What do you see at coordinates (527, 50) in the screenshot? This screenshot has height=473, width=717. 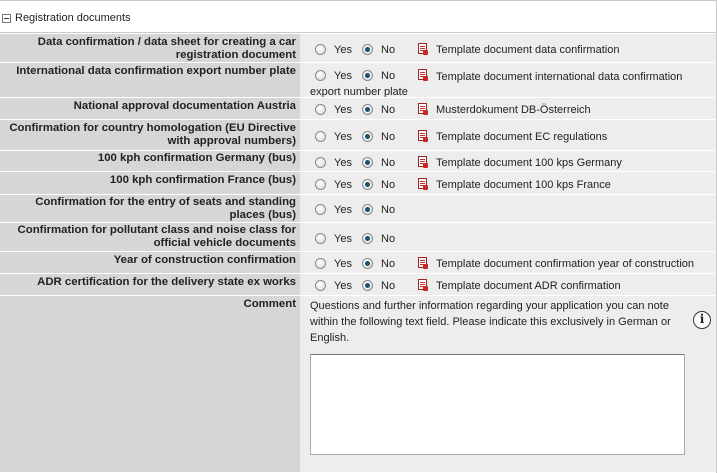 I see `template-document-link: Template document data confirmation` at bounding box center [527, 50].